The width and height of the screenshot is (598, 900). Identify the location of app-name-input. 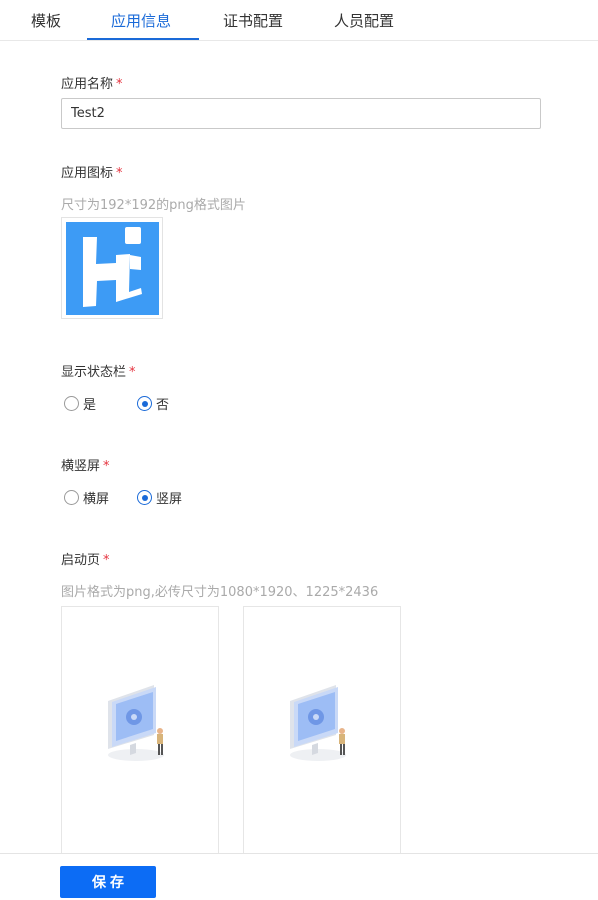
(301, 113).